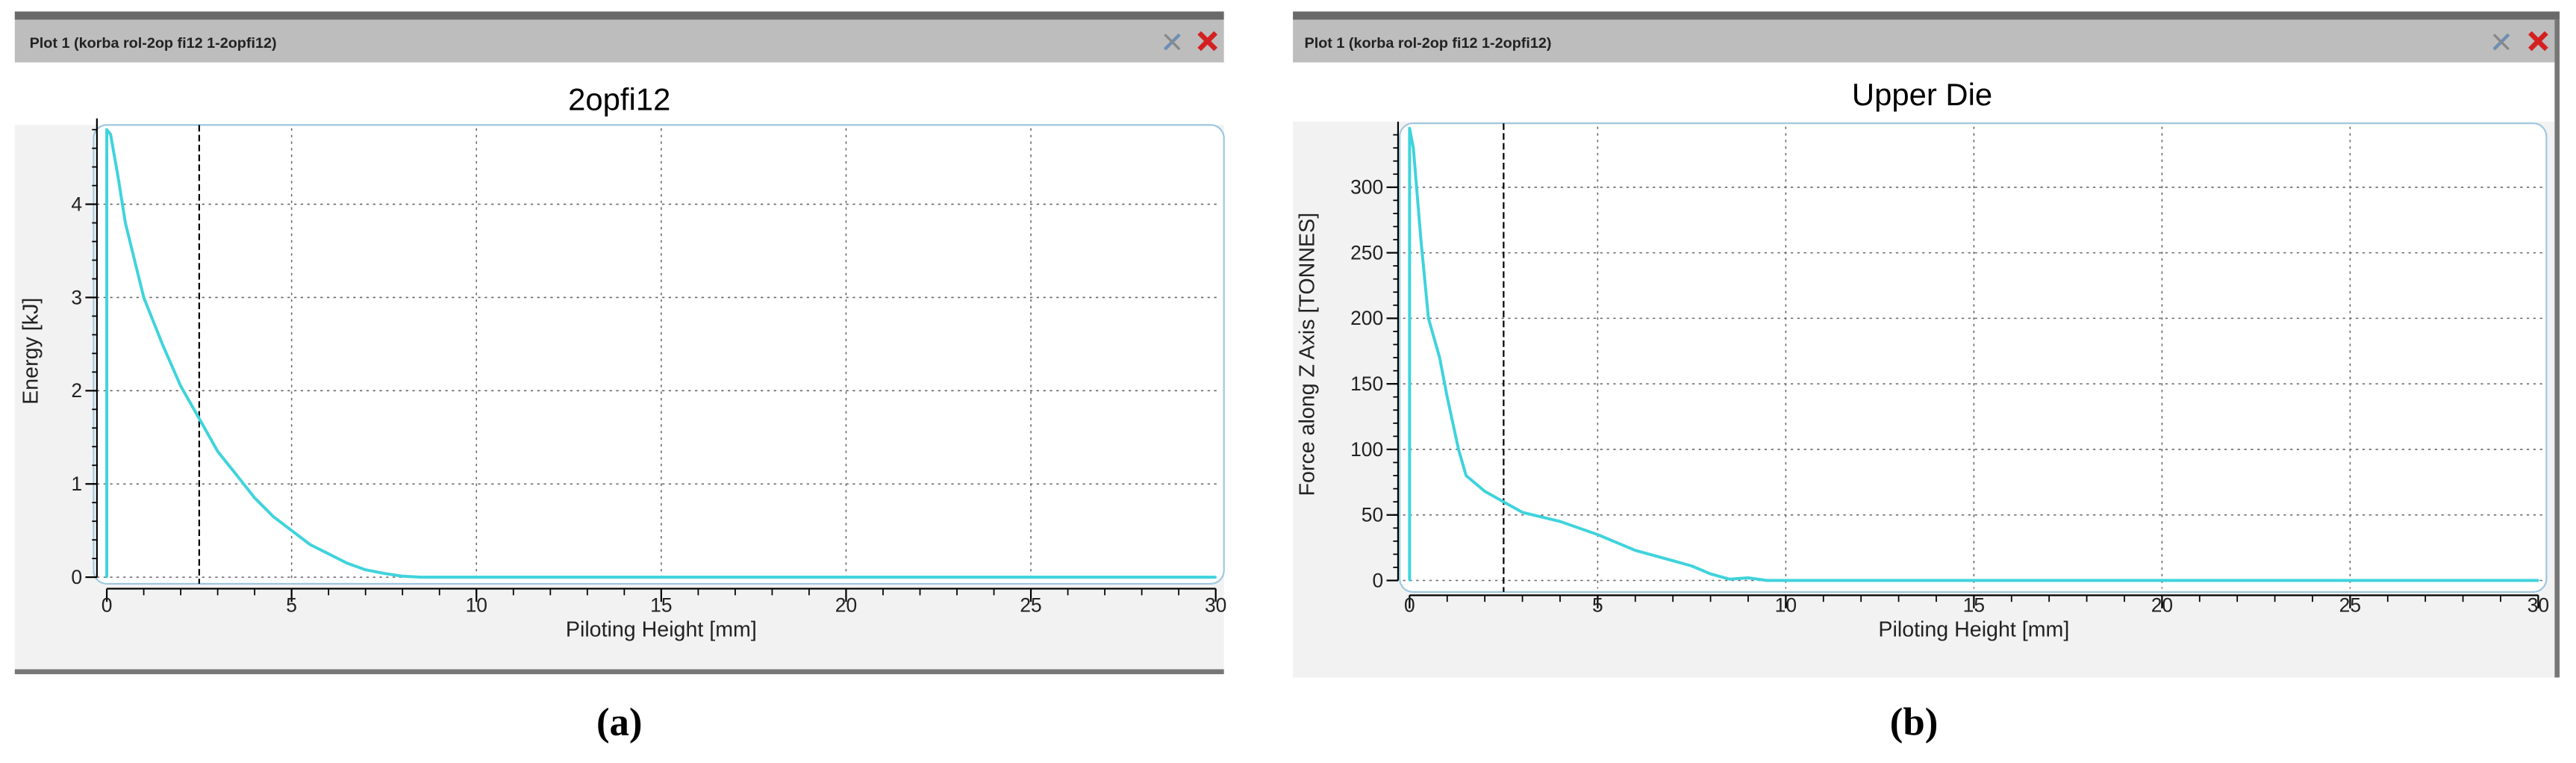 The image size is (2576, 763). Describe the element at coordinates (76, 297) in the screenshot. I see `y-tick-label: 3` at that location.